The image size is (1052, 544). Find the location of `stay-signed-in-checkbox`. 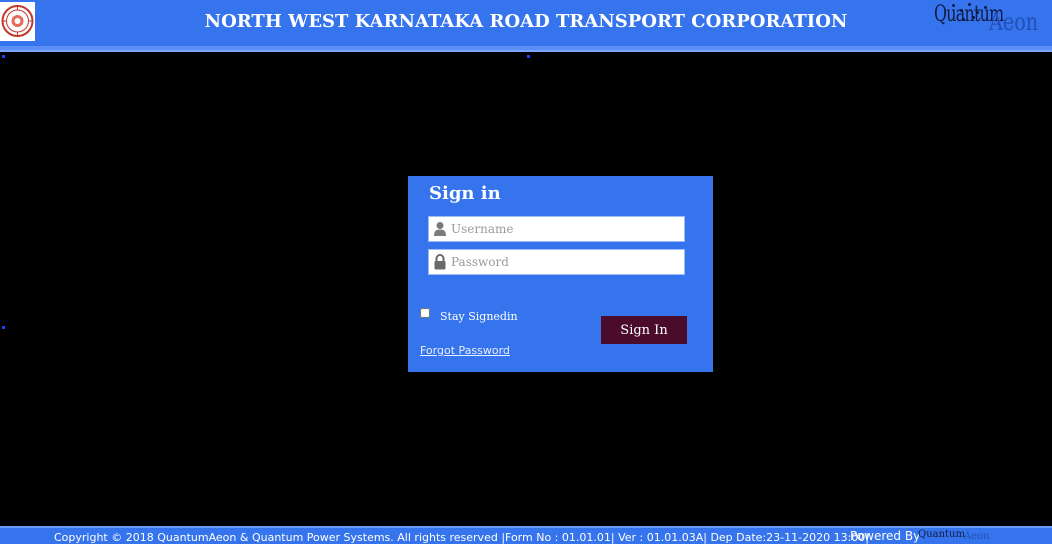

stay-signed-in-checkbox is located at coordinates (425, 313).